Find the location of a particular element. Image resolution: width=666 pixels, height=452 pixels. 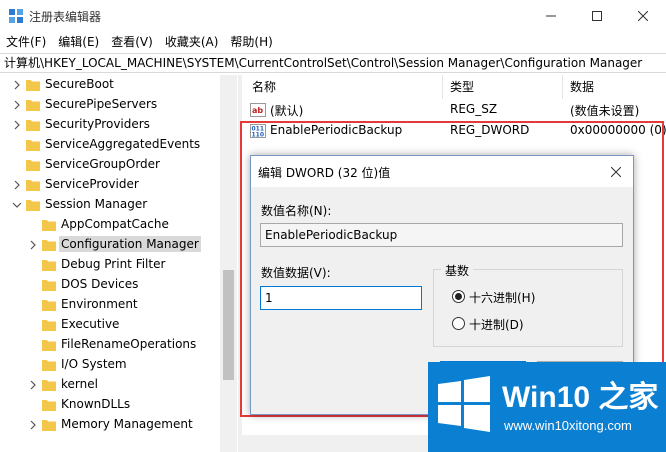

menu-bar: 文件(F) 编辑(E) 查看(V) 收藏夹(A) 帮助(H) is located at coordinates (333, 41).